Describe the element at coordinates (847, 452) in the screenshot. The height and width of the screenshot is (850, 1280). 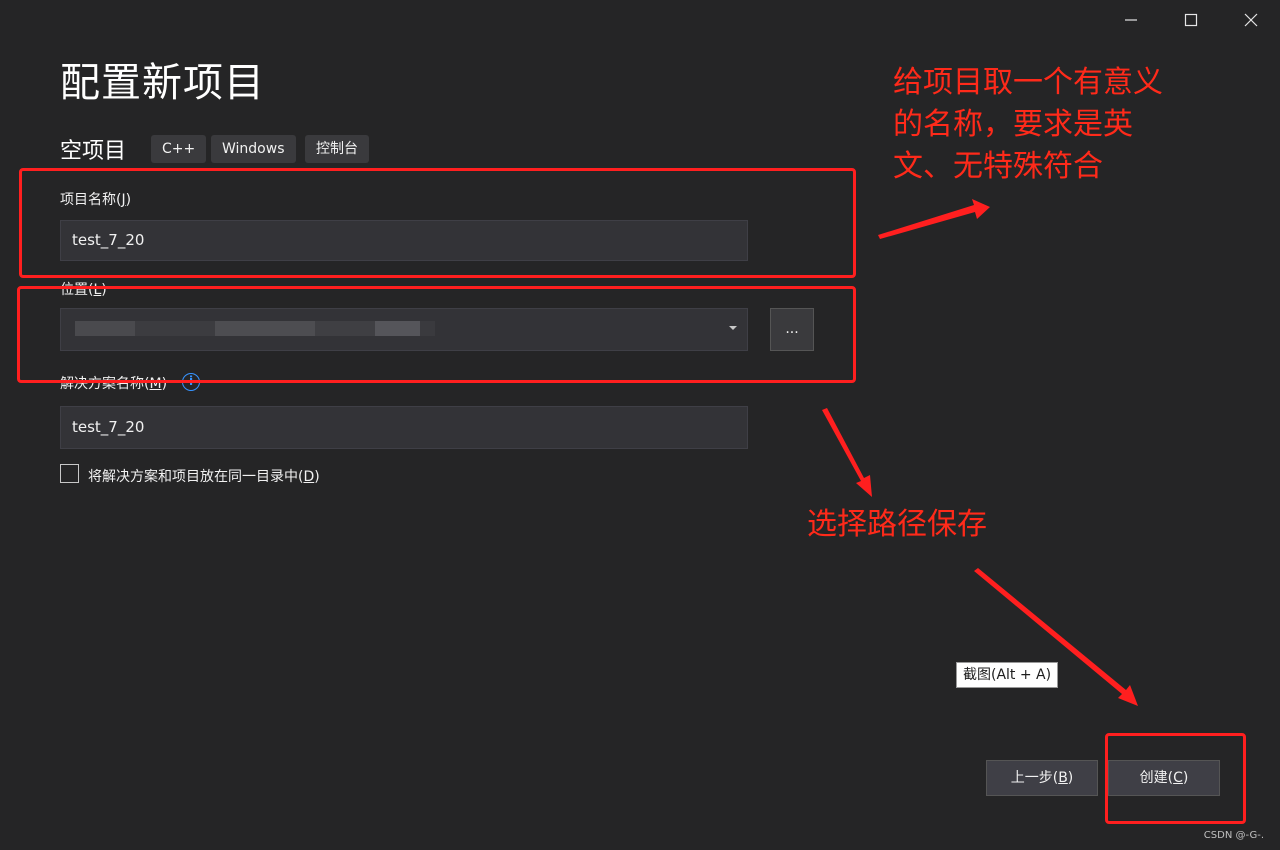
I see `arrow-to-path-hint` at that location.